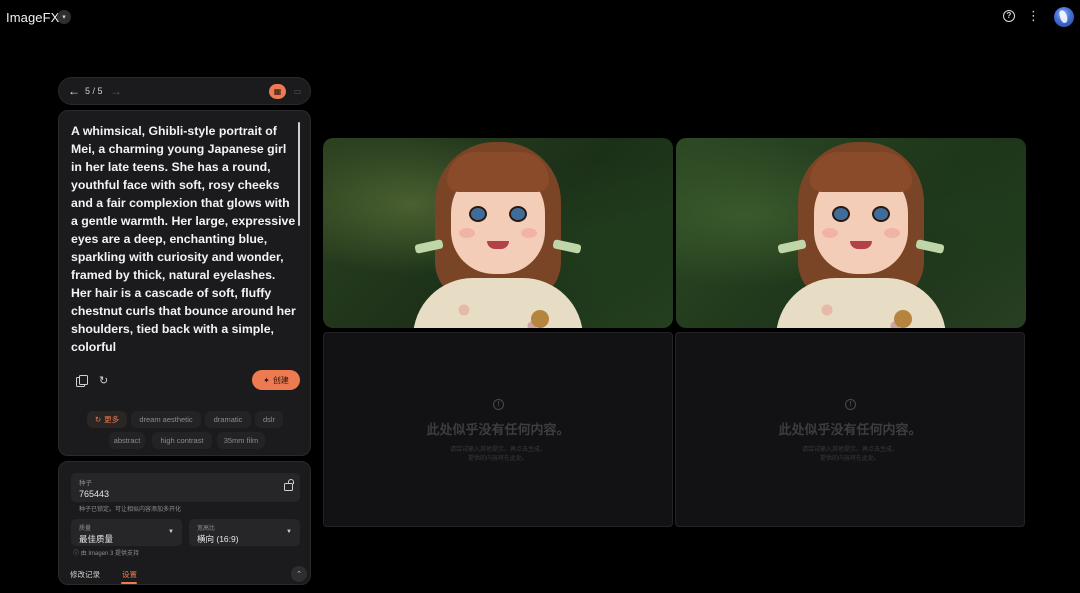  I want to click on chip-high-contrast: high contrast, so click(182, 440).